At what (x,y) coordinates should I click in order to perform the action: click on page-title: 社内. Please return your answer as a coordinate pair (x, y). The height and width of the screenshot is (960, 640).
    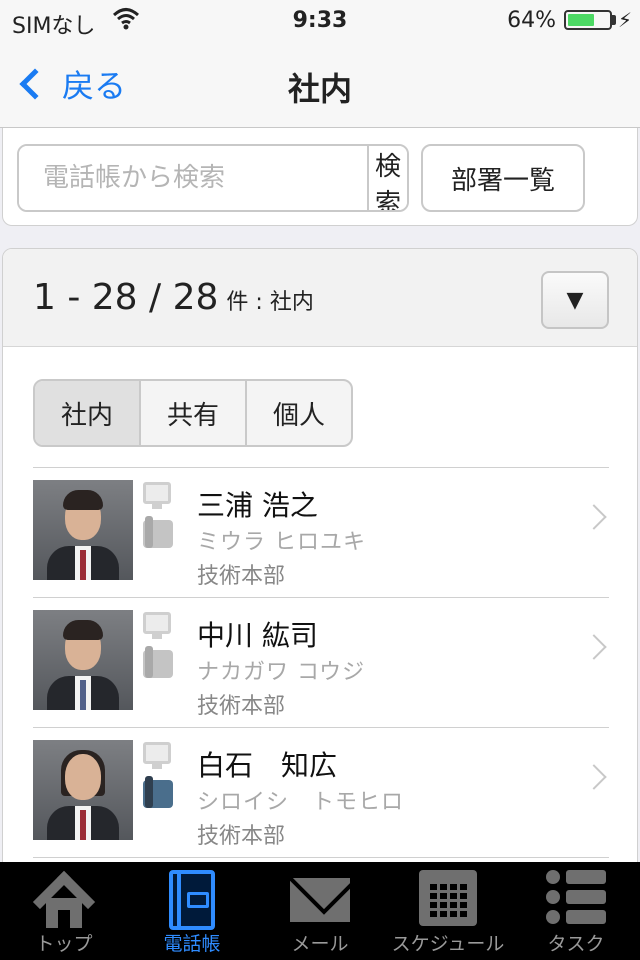
    Looking at the image, I should click on (319, 89).